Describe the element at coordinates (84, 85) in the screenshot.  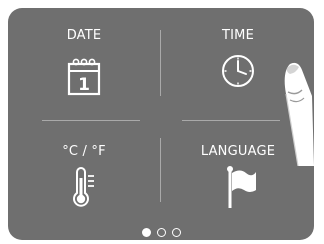
I see `calendar-day-number: 1` at that location.